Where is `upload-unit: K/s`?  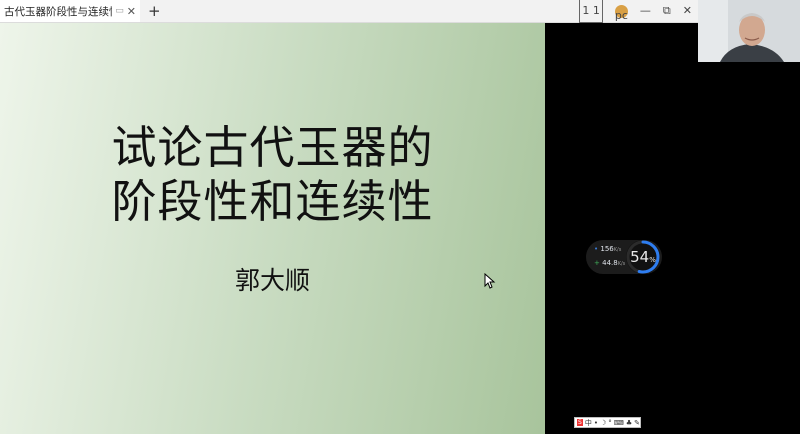 upload-unit: K/s is located at coordinates (617, 250).